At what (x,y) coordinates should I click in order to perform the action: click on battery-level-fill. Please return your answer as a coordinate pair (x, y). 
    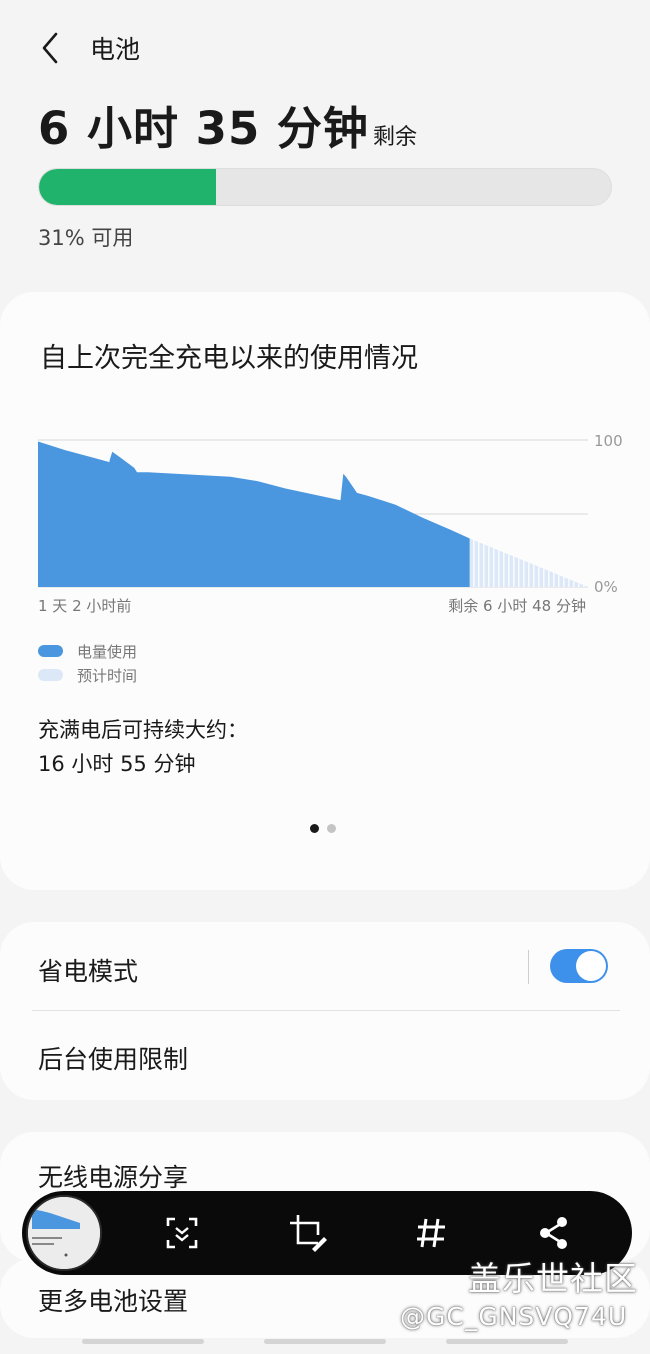
    Looking at the image, I should click on (128, 187).